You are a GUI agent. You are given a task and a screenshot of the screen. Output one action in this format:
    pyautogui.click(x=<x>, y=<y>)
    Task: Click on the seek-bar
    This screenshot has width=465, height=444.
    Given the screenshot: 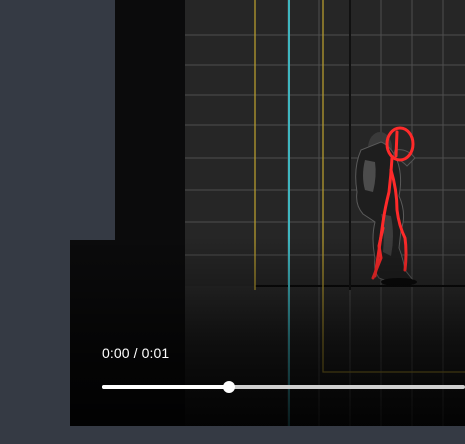 What is the action you would take?
    pyautogui.click(x=283, y=387)
    